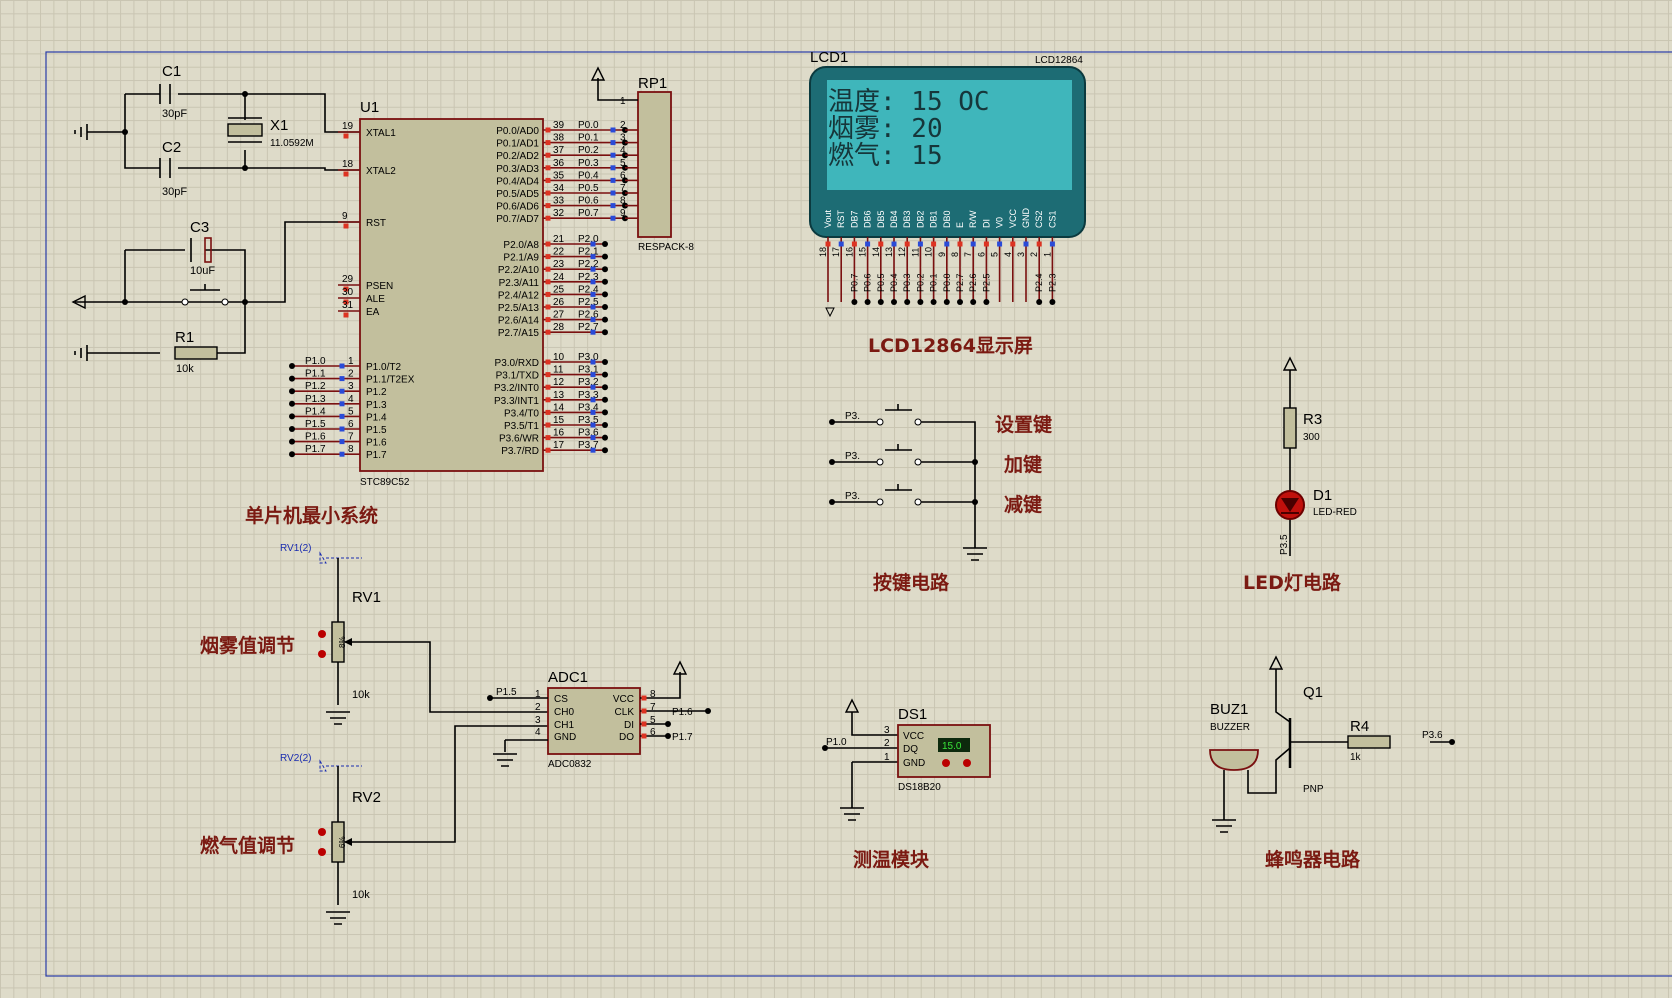 This screenshot has height=998, width=1672. What do you see at coordinates (1234, 736) in the screenshot?
I see `buzzer-buz1: BUZ1 BUZZER` at bounding box center [1234, 736].